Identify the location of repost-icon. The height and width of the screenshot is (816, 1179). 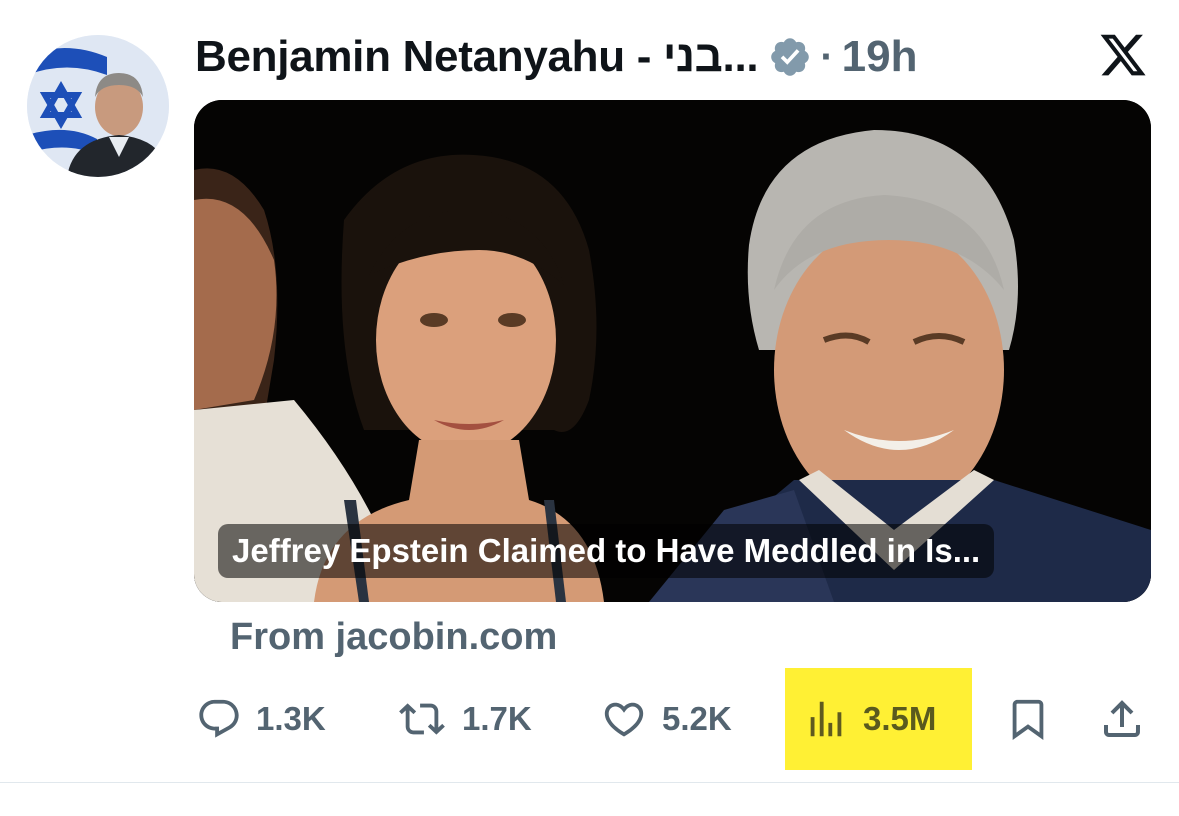
(422, 719).